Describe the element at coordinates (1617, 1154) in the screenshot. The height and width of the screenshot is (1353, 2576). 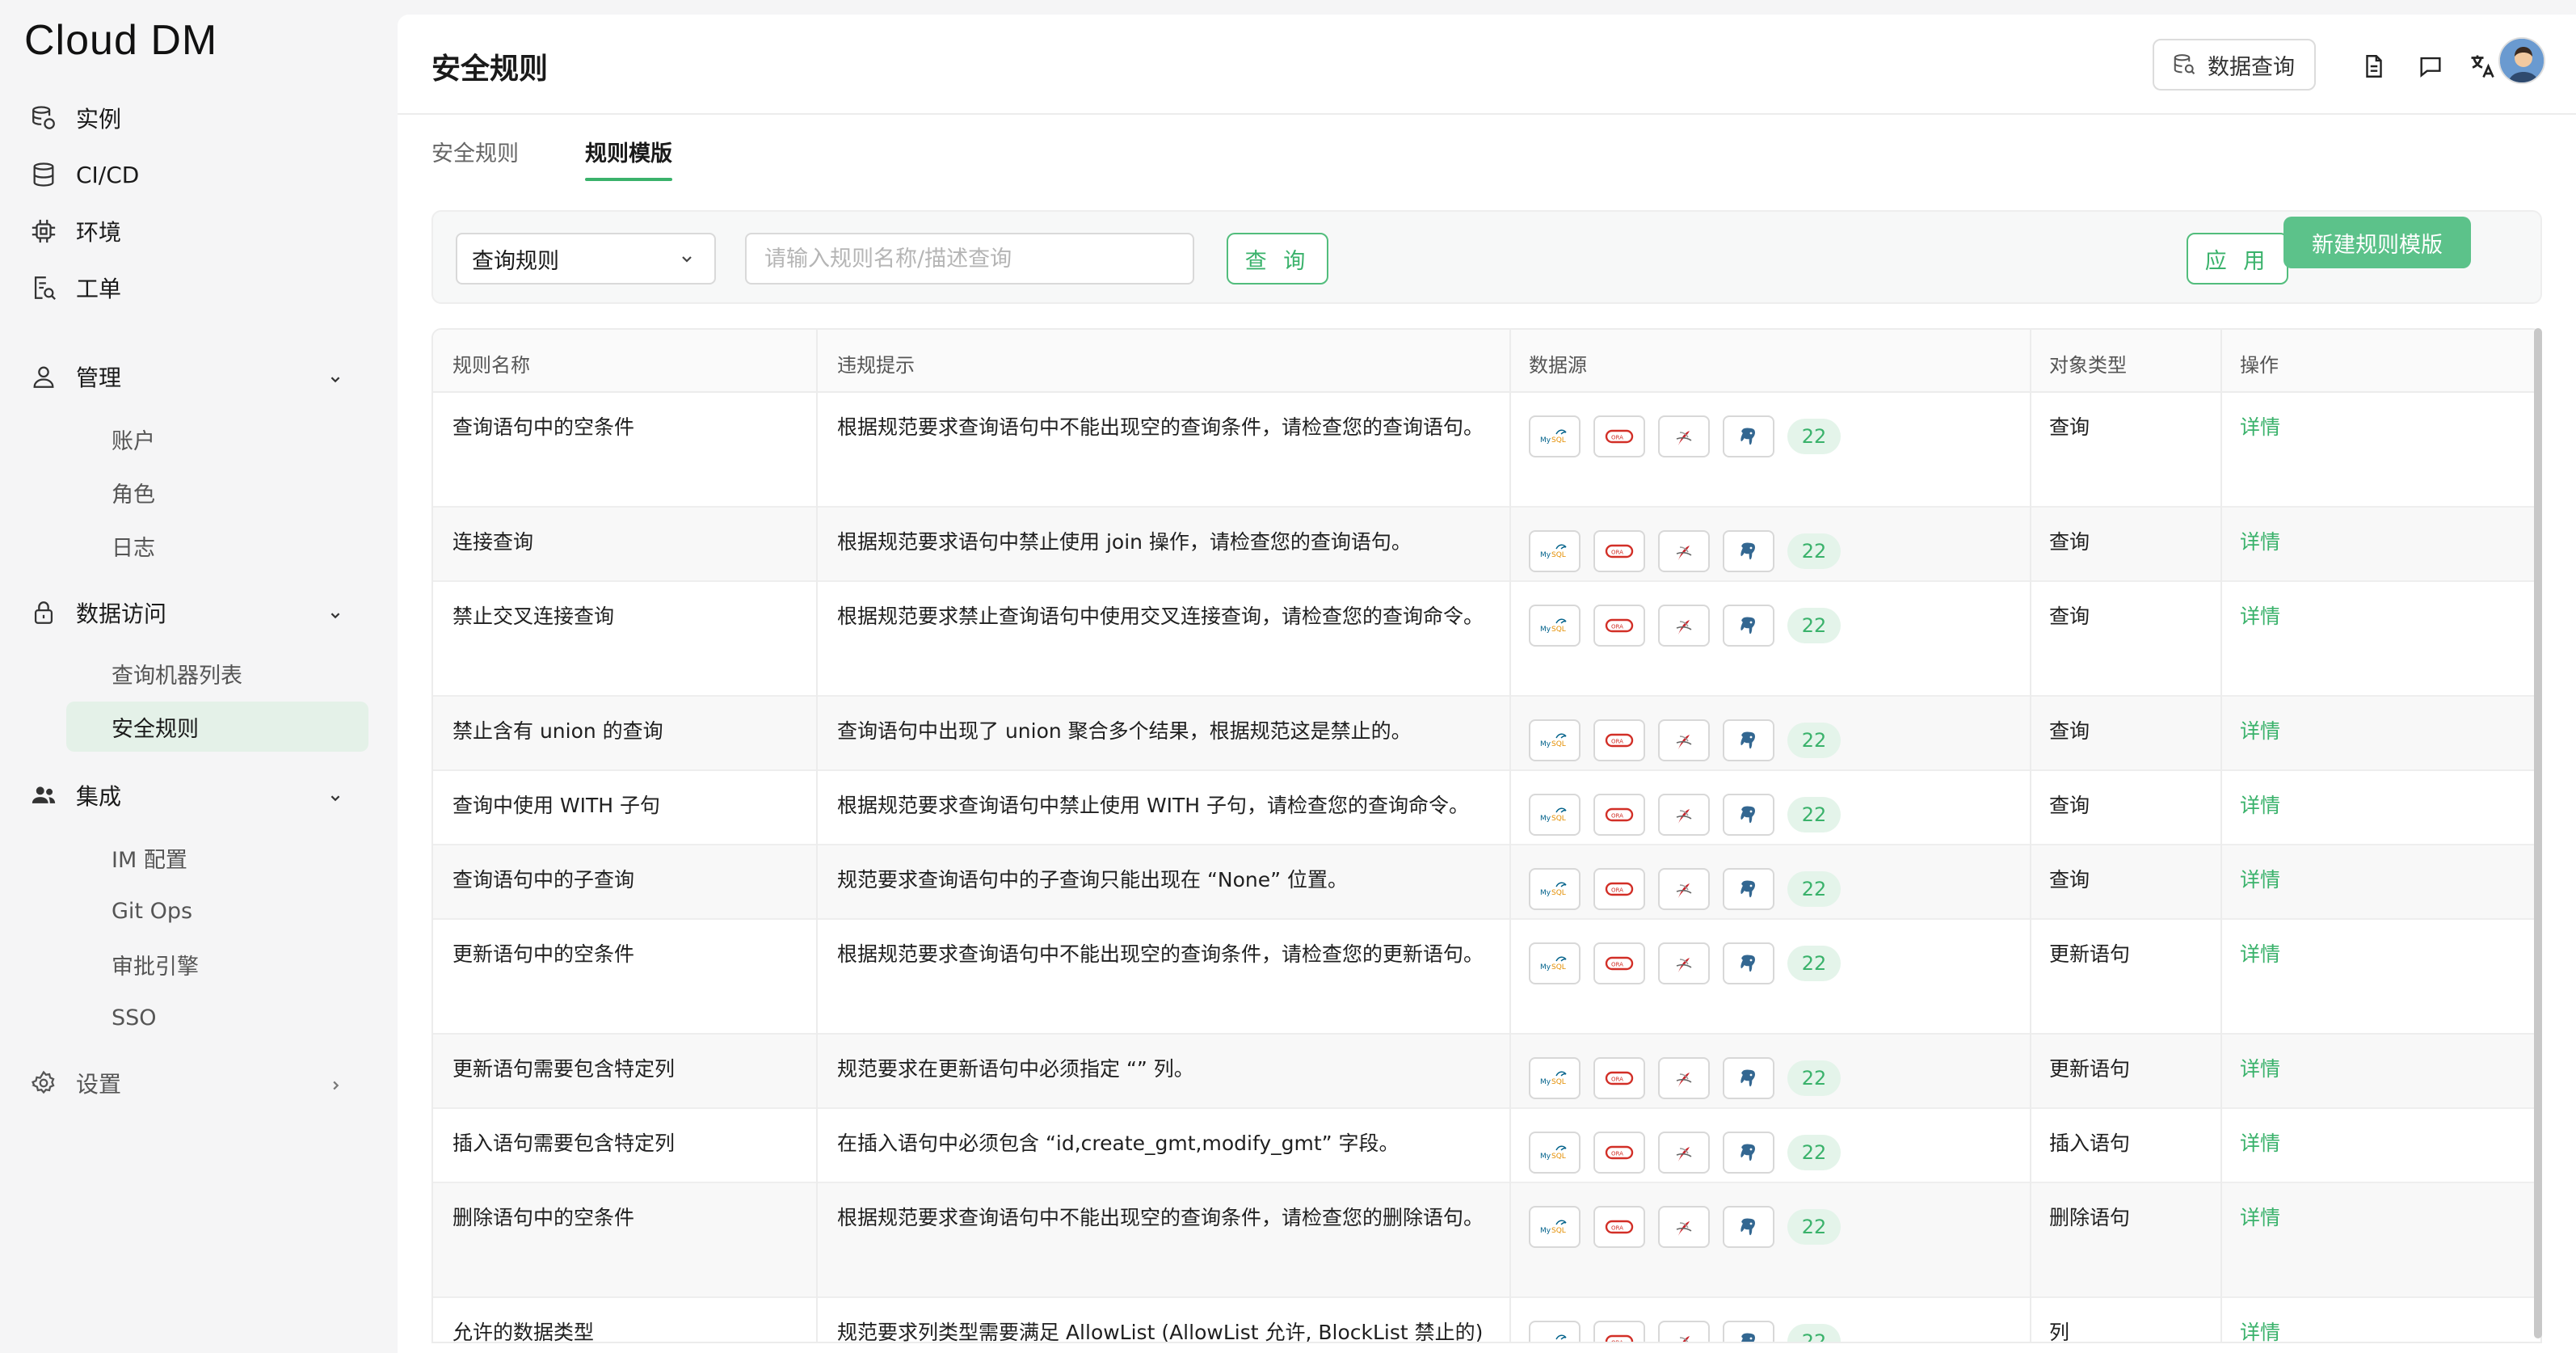
I see `svg-text: ORA` at that location.